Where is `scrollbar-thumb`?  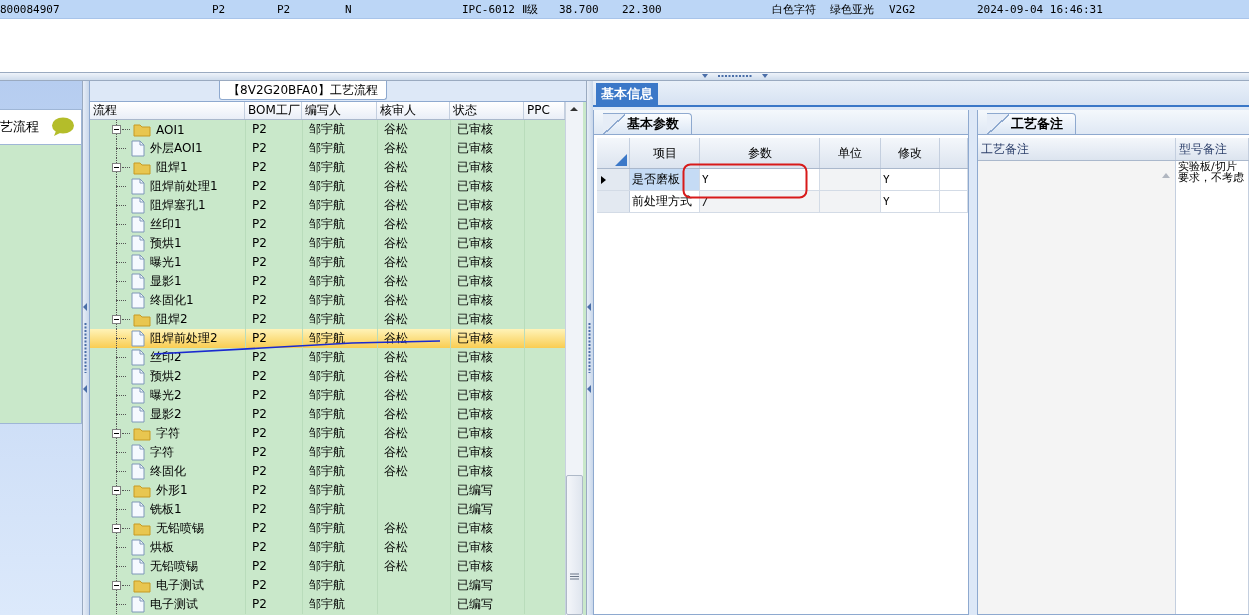
scrollbar-thumb is located at coordinates (574, 545).